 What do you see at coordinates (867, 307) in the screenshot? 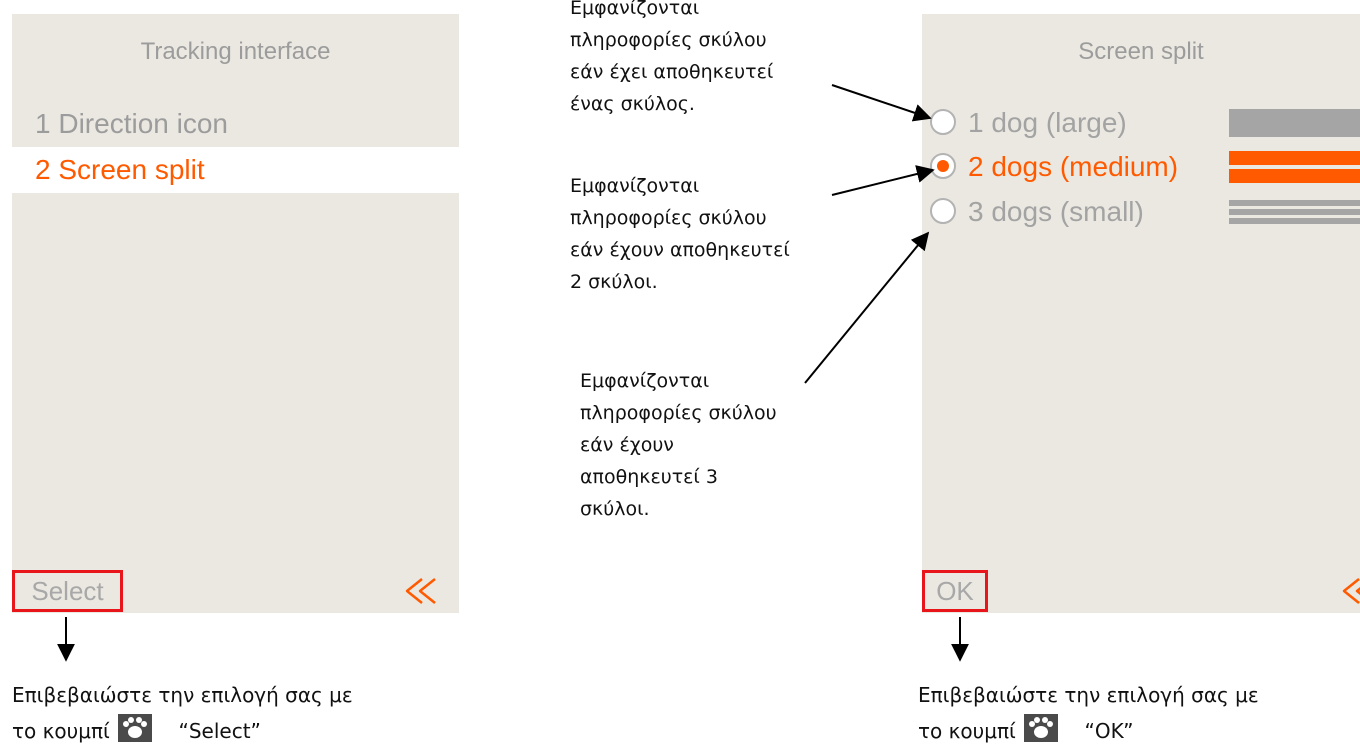
I see `arrow-three-dogs` at bounding box center [867, 307].